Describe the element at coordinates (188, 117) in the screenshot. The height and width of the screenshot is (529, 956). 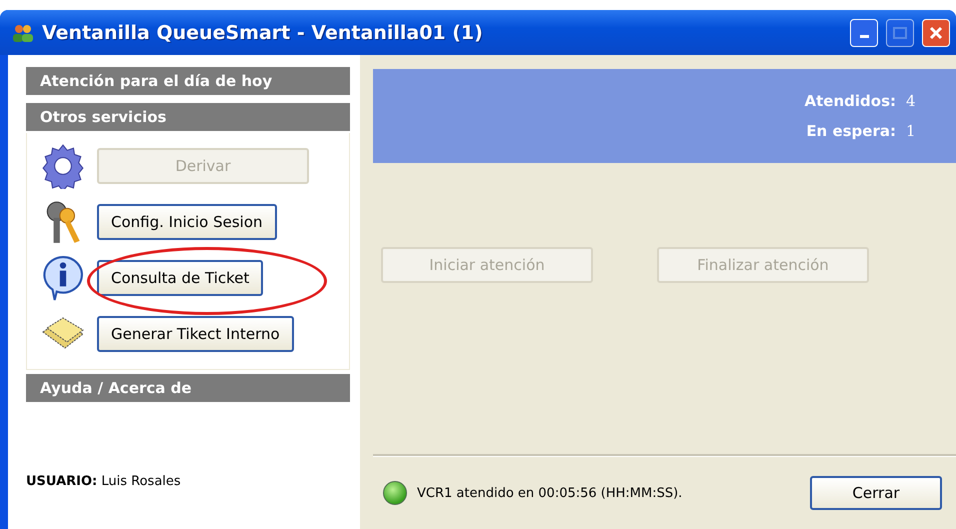
I see `section-header: Otros servicios` at that location.